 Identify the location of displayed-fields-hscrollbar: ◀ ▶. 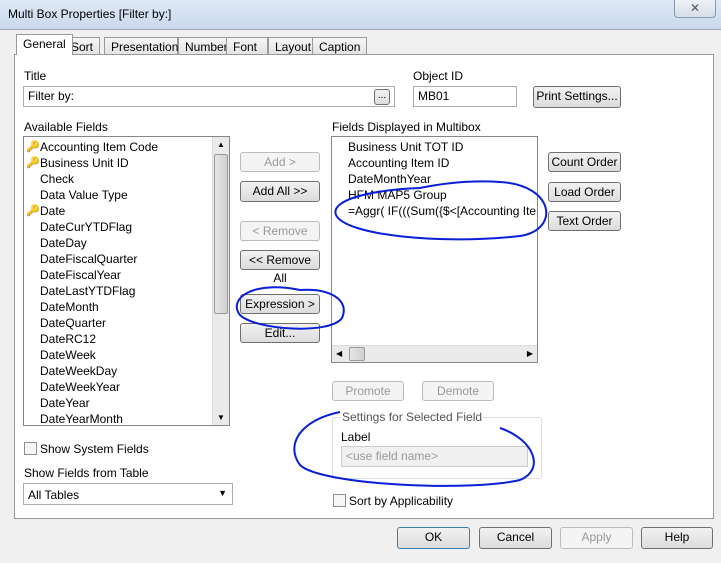
(434, 353).